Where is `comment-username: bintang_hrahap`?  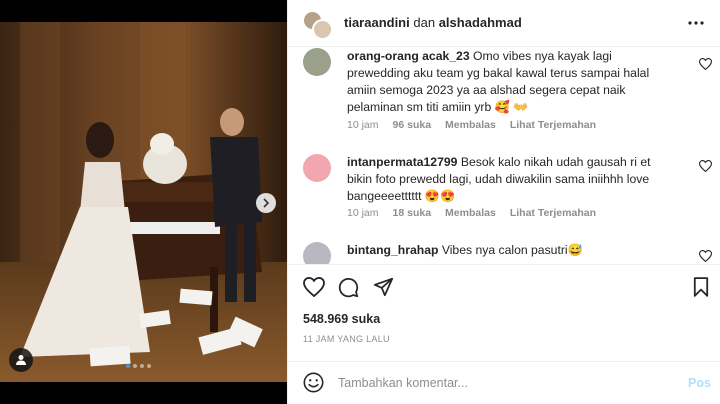
comment-username: bintang_hrahap is located at coordinates (392, 250).